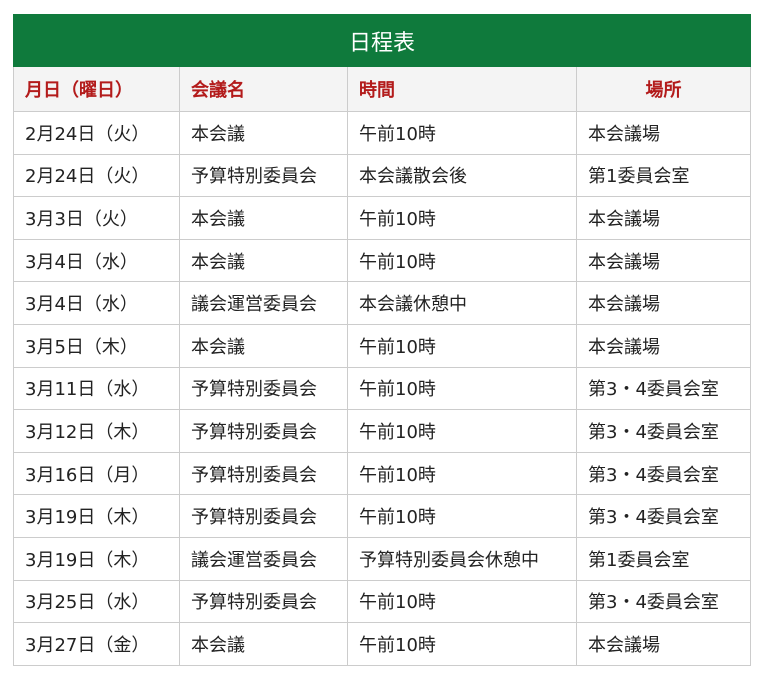 The width and height of the screenshot is (763, 691). I want to click on table-row: 3月27日（金） 本会議 午前10時 本会議場, so click(382, 644).